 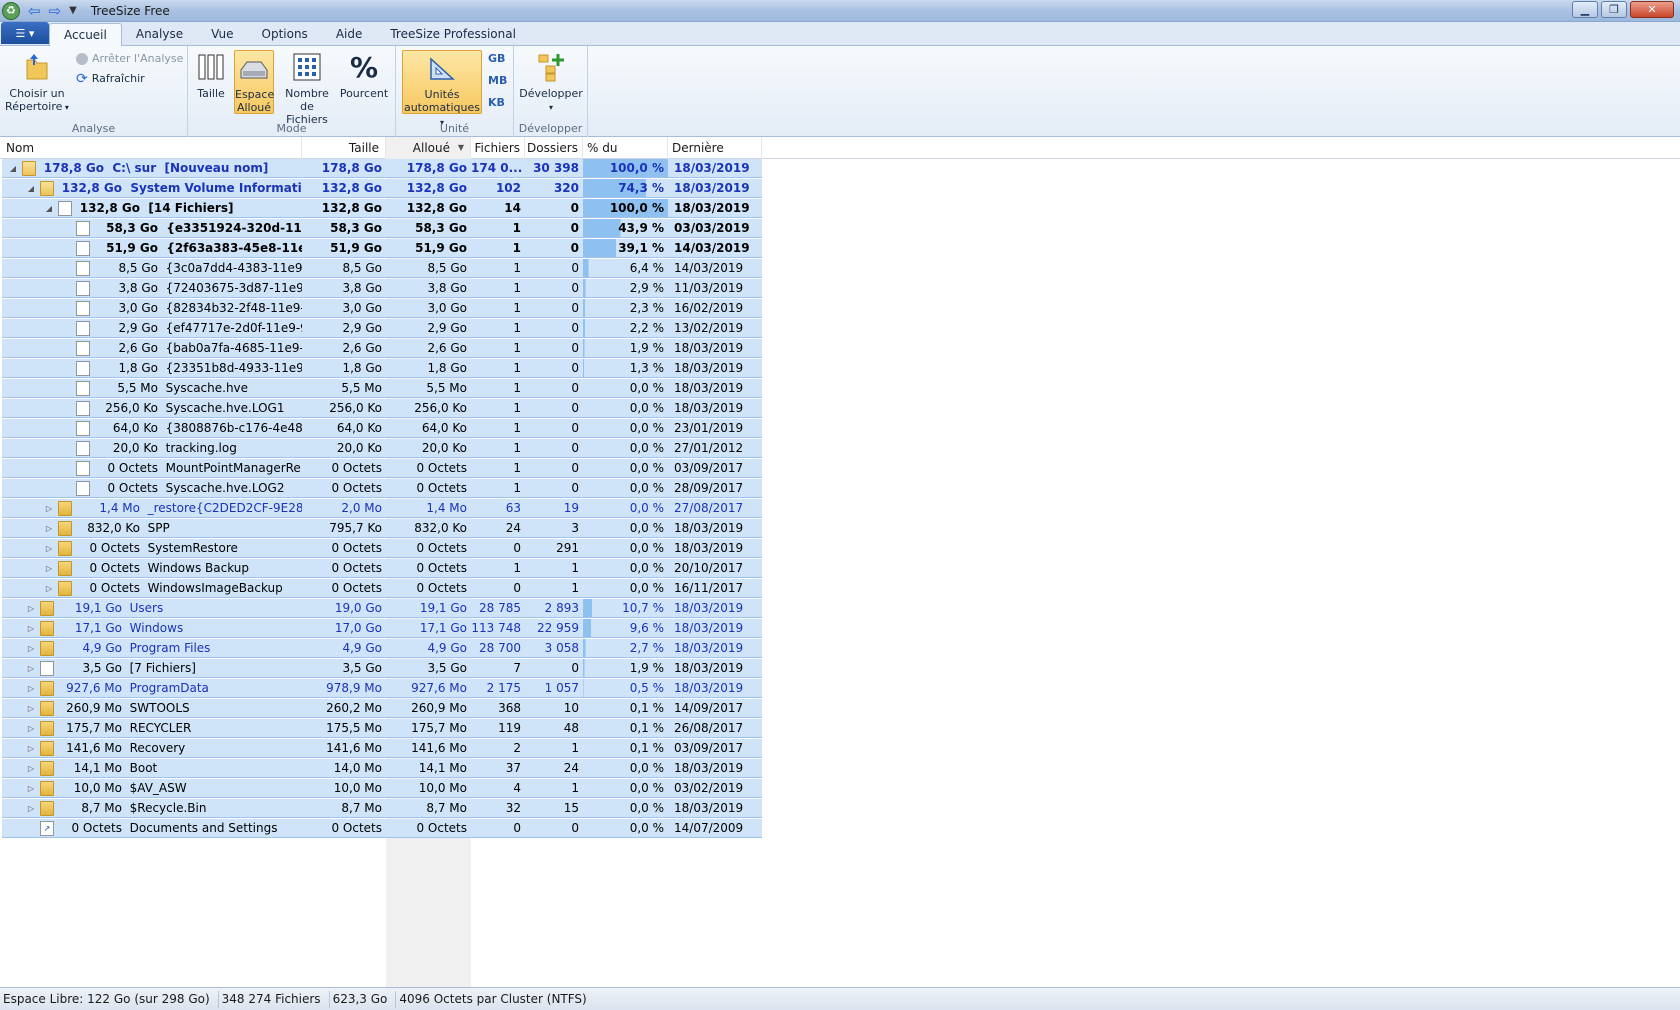 I want to click on close-button: ✕, so click(x=1652, y=9).